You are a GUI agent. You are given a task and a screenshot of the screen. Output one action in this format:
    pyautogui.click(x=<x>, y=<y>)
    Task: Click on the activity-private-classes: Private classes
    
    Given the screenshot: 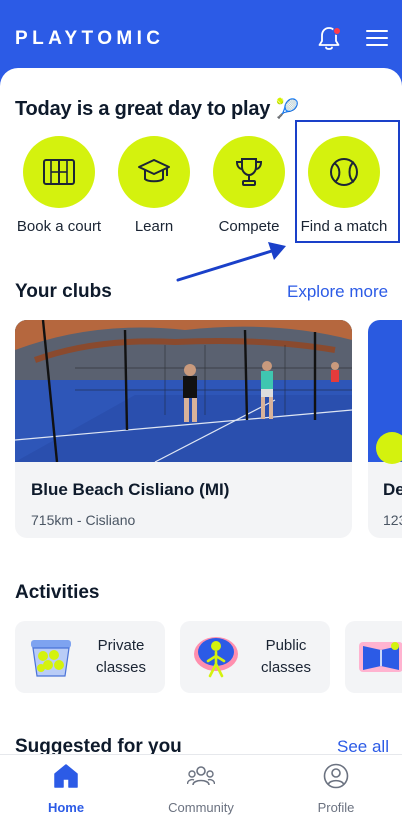 What is the action you would take?
    pyautogui.click(x=90, y=657)
    